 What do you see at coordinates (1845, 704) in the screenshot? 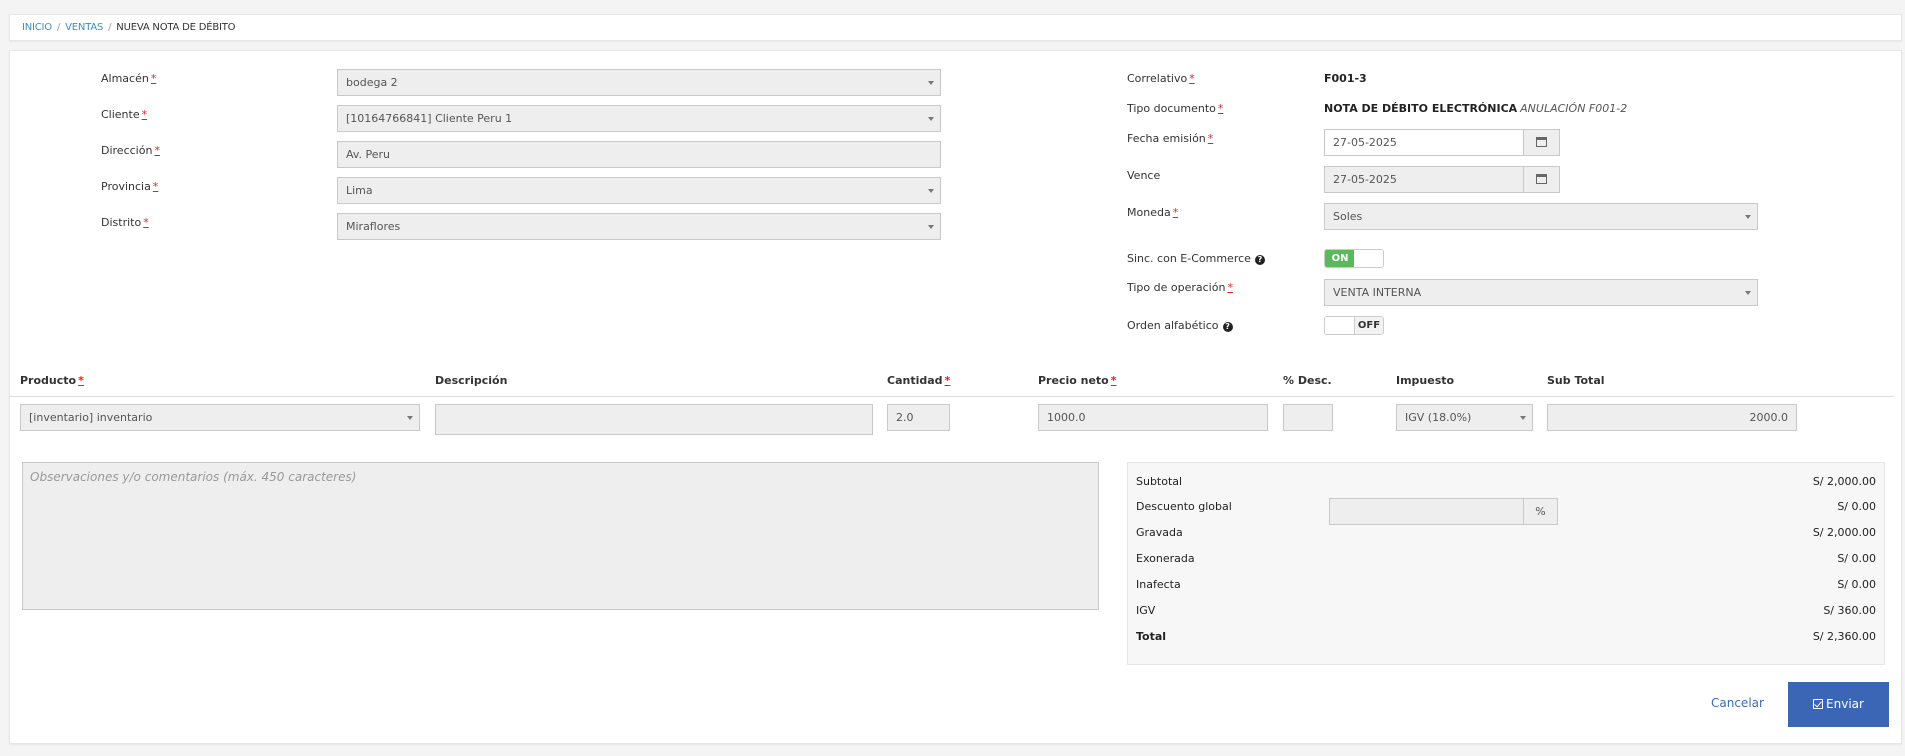
I see `submit-button-label: Enviar` at bounding box center [1845, 704].